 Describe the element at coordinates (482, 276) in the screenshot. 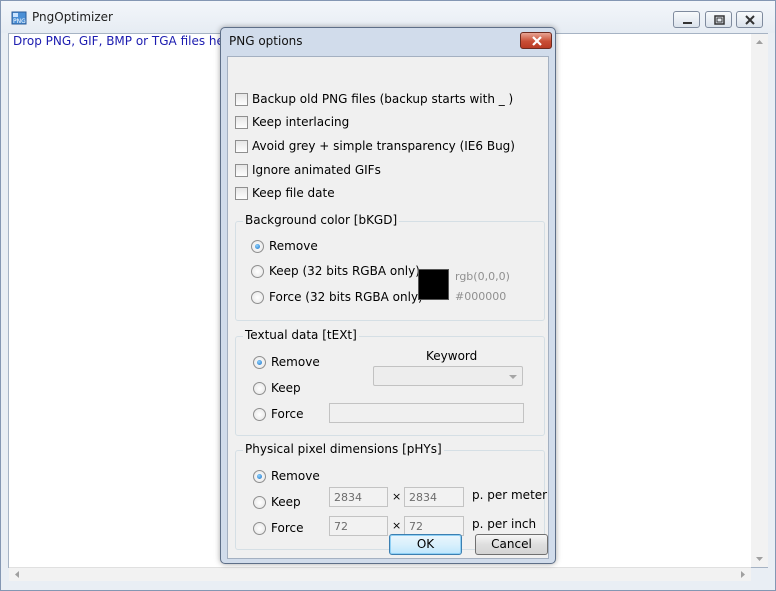

I see `rgb-value: rgb(0,0,0)` at that location.